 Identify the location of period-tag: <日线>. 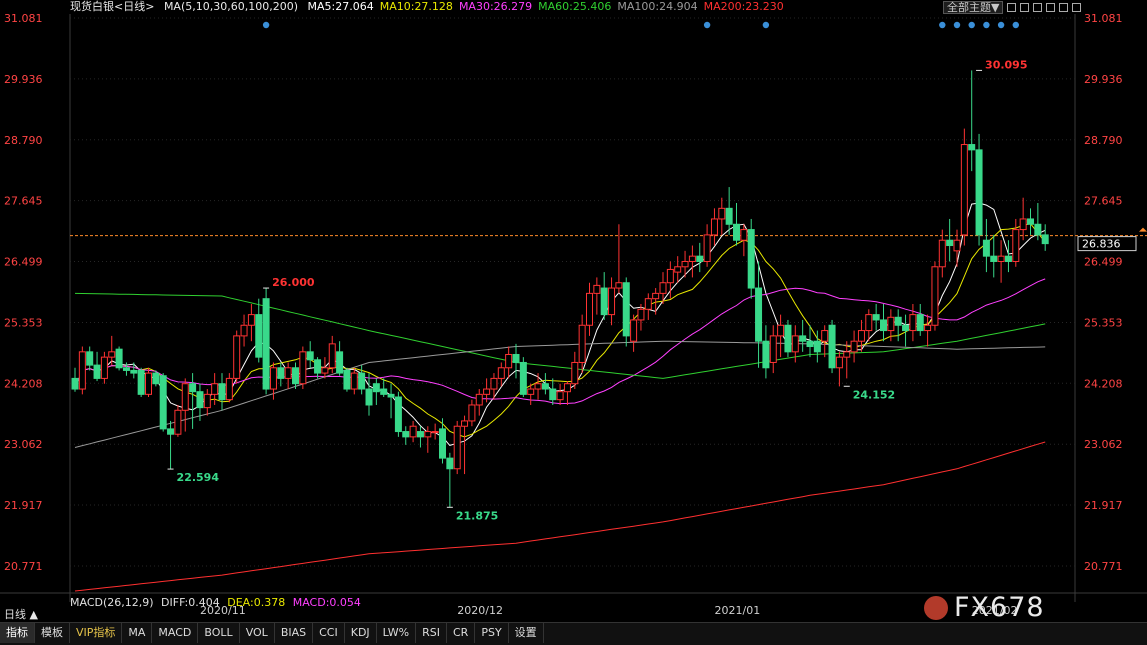
(134, 6).